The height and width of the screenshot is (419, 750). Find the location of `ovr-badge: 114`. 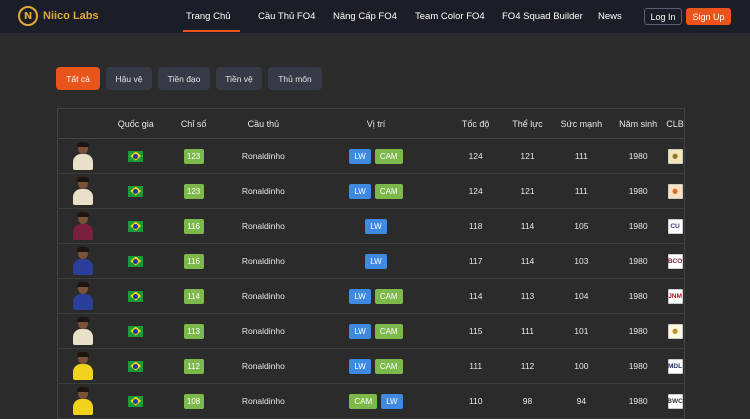

ovr-badge: 114 is located at coordinates (193, 296).